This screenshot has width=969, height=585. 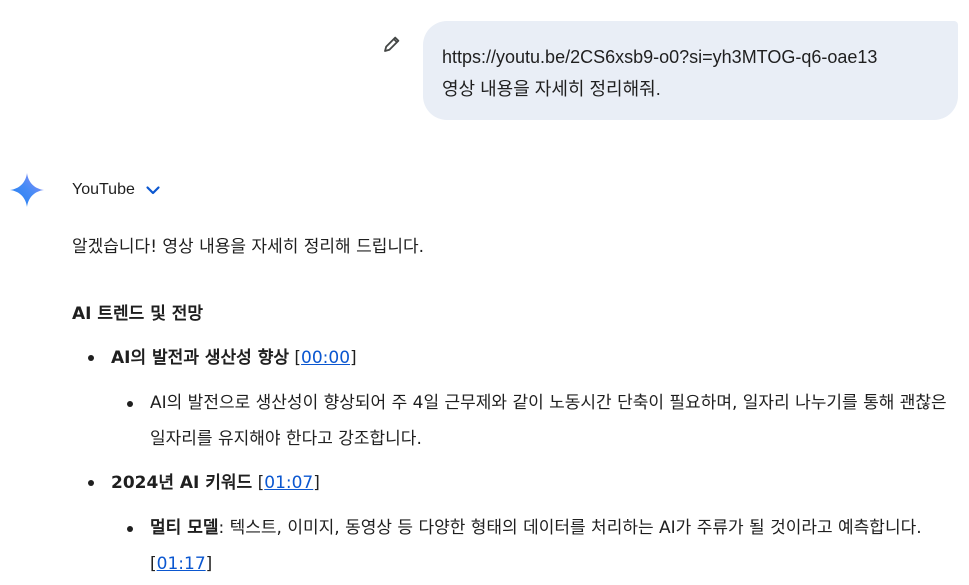 What do you see at coordinates (138, 314) in the screenshot?
I see `section-heading: AI 트렌드 및 전망` at bounding box center [138, 314].